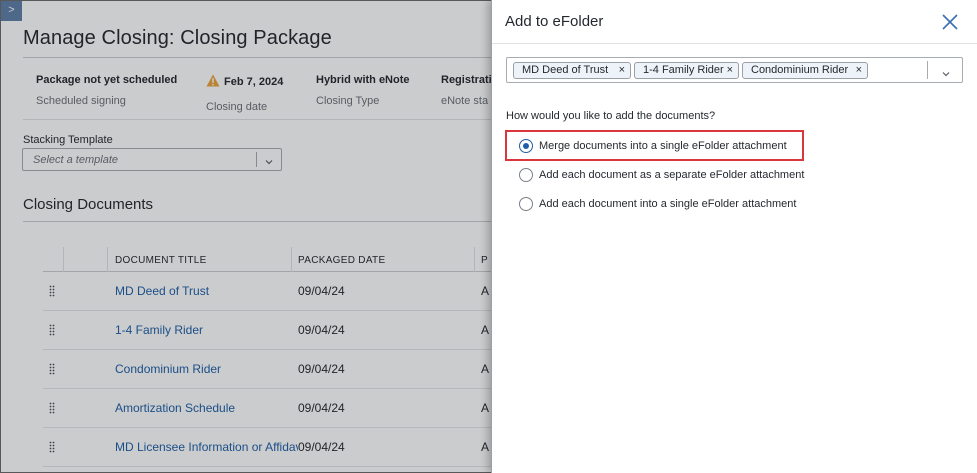 This screenshot has width=977, height=473. I want to click on close-icon, so click(950, 22).